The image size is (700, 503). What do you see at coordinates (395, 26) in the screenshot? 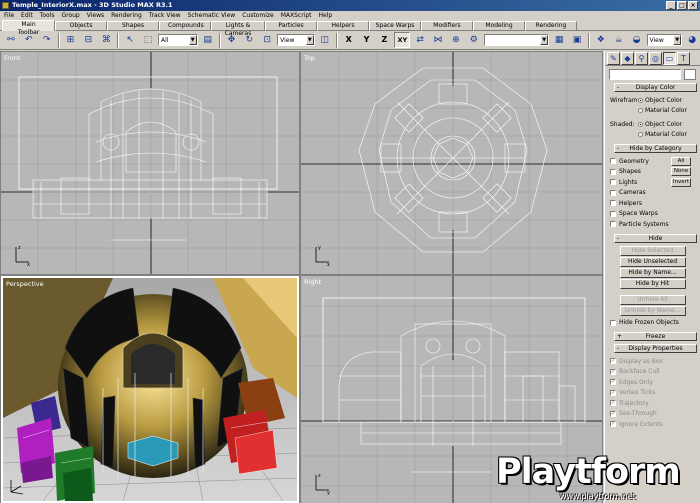
I see `tab-space-warps: Space Warps` at bounding box center [395, 26].